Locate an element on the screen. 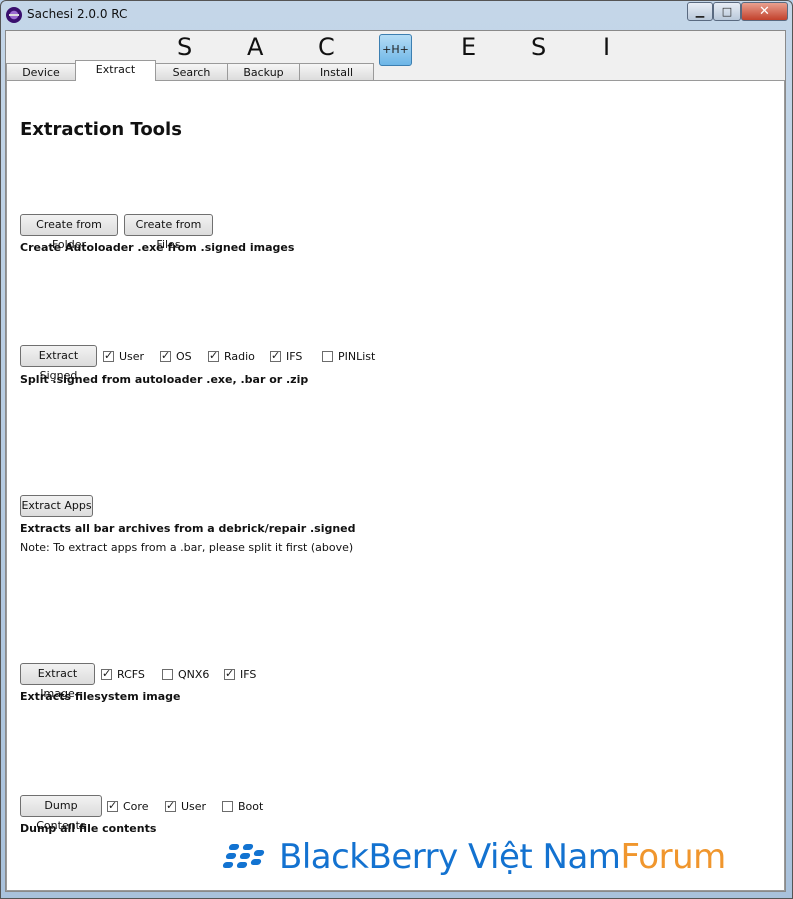 Image resolution: width=793 pixels, height=899 pixels. tab-search: Search is located at coordinates (191, 71).